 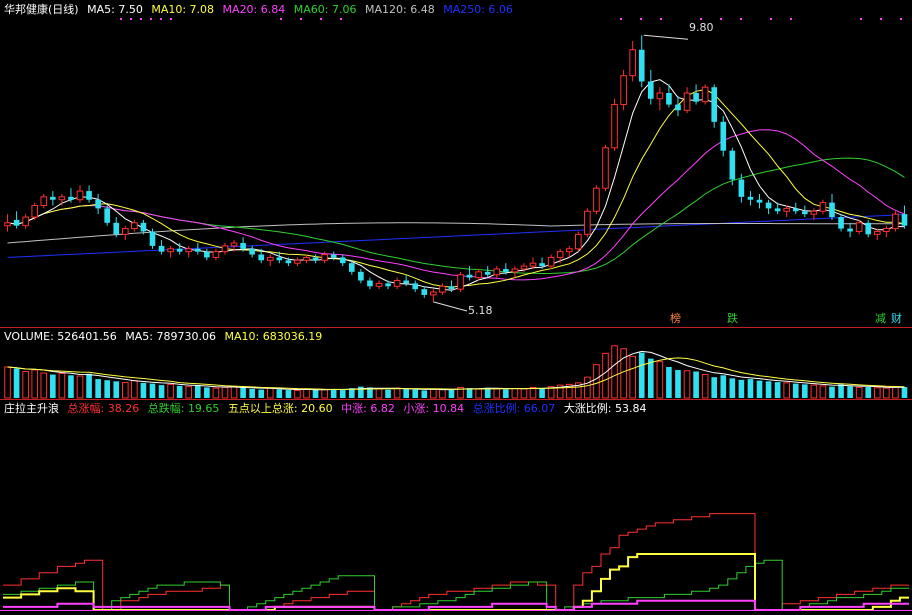 What do you see at coordinates (450, 306) in the screenshot?
I see `low-leader` at bounding box center [450, 306].